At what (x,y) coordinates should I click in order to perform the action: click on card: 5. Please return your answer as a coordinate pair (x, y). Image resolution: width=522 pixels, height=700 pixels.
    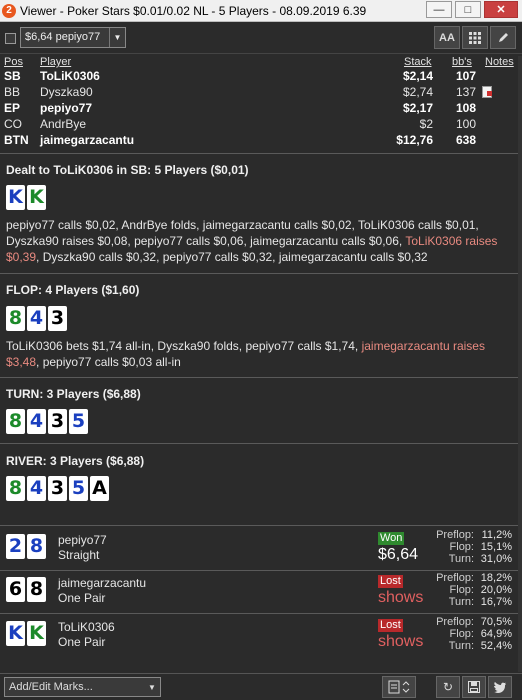
    Looking at the image, I should click on (78, 488).